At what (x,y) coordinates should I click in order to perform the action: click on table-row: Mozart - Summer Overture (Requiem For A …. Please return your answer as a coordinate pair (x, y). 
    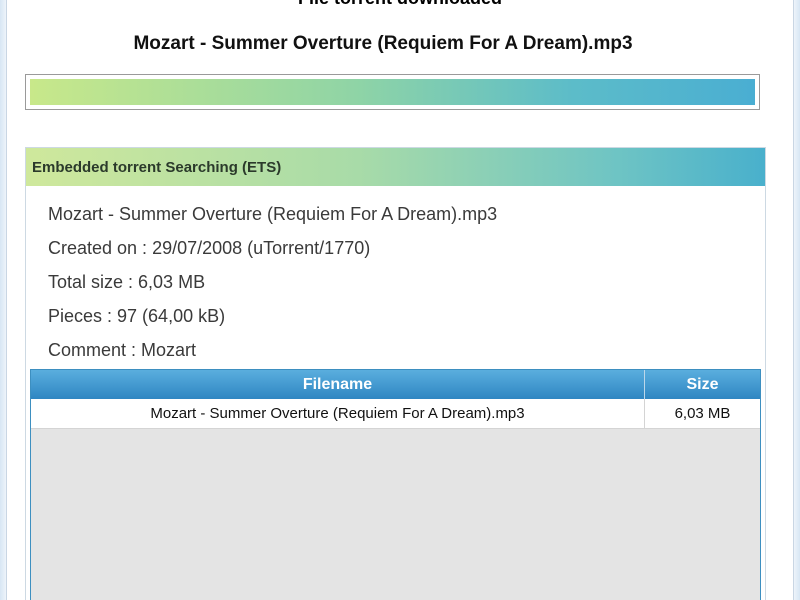
    Looking at the image, I should click on (395, 414).